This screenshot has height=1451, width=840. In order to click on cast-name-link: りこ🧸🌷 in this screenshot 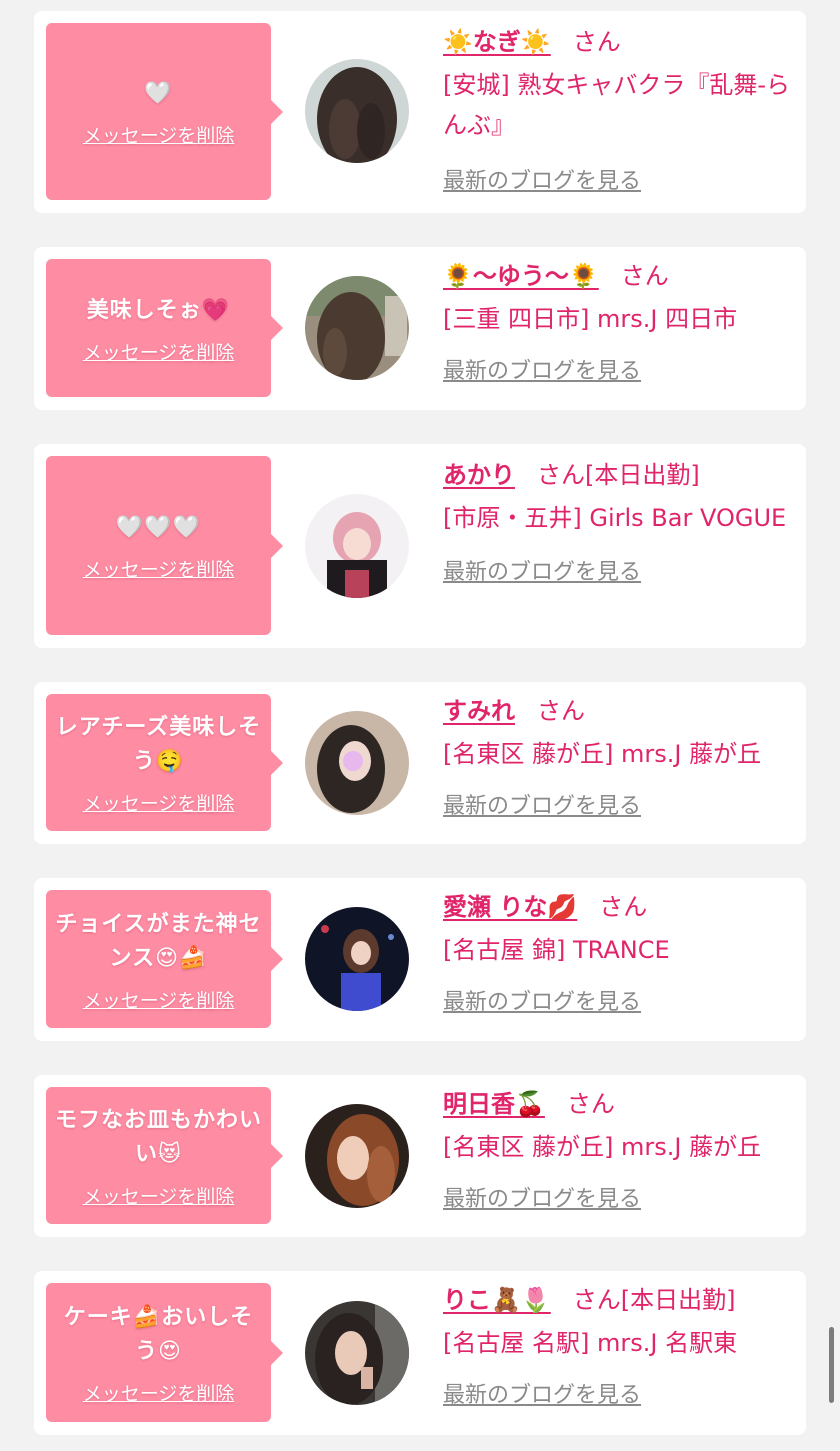, I will do `click(497, 1300)`.